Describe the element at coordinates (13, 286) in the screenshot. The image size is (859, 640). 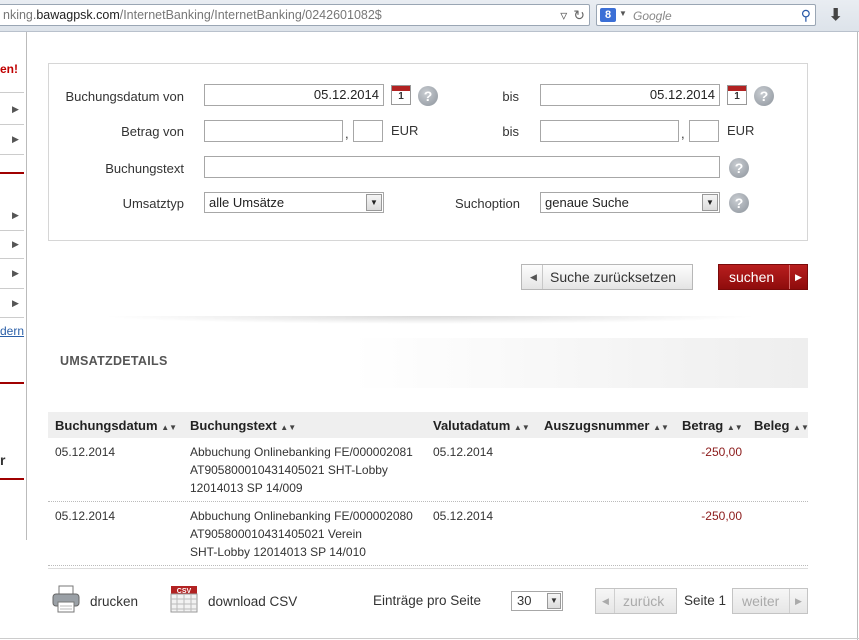
I see `sidebar: en! ▶ ▶ ▶ ▶ ▶ ▶ dern r` at that location.